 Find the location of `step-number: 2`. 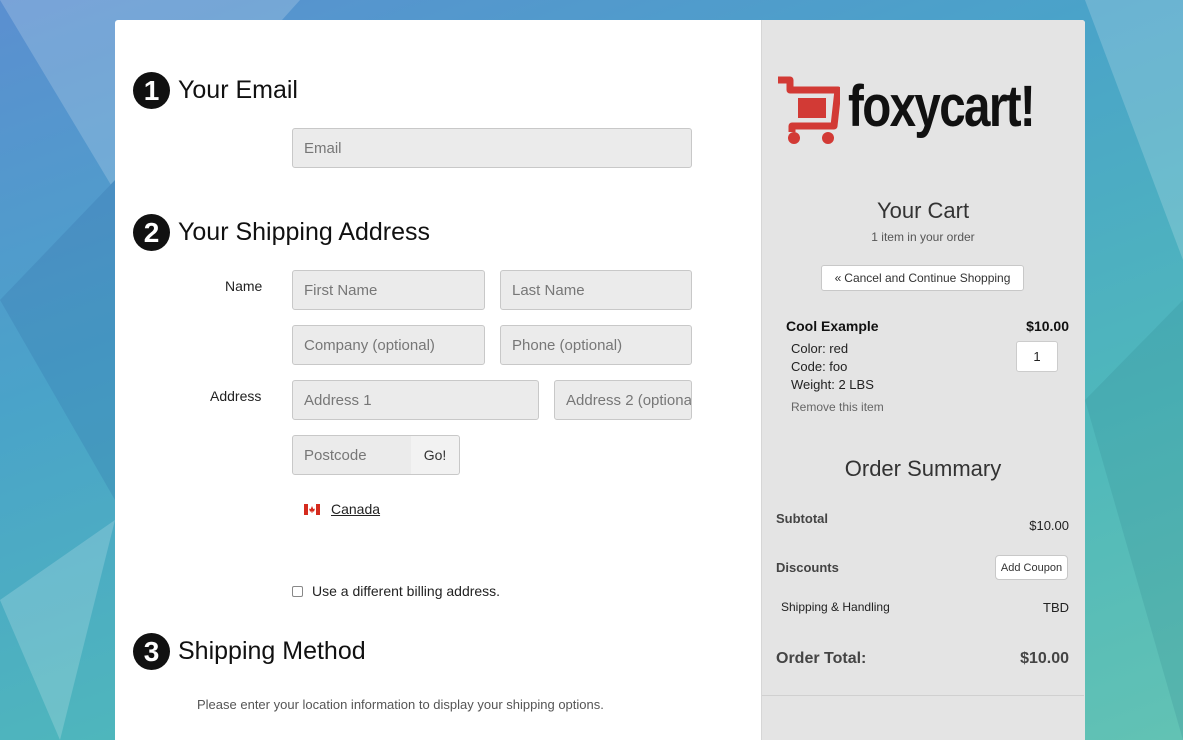

step-number: 2 is located at coordinates (151, 232).